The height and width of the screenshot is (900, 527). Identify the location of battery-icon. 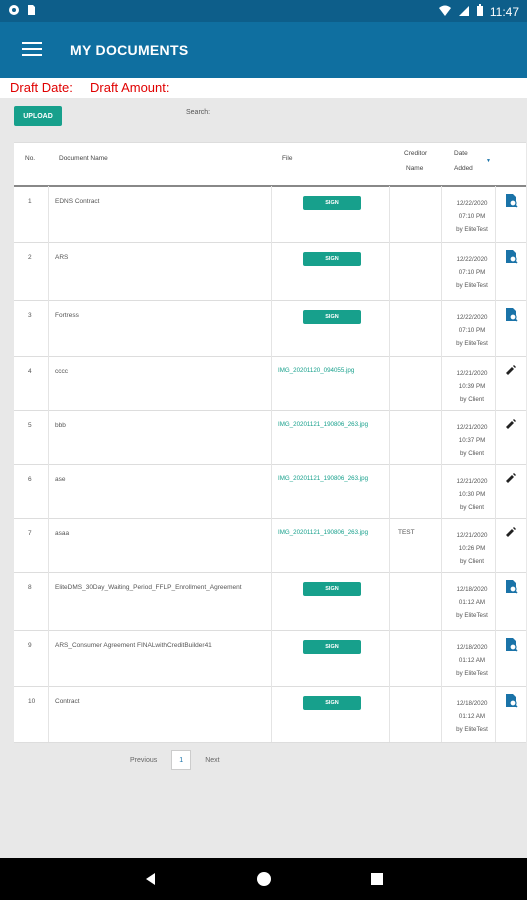
(480, 12).